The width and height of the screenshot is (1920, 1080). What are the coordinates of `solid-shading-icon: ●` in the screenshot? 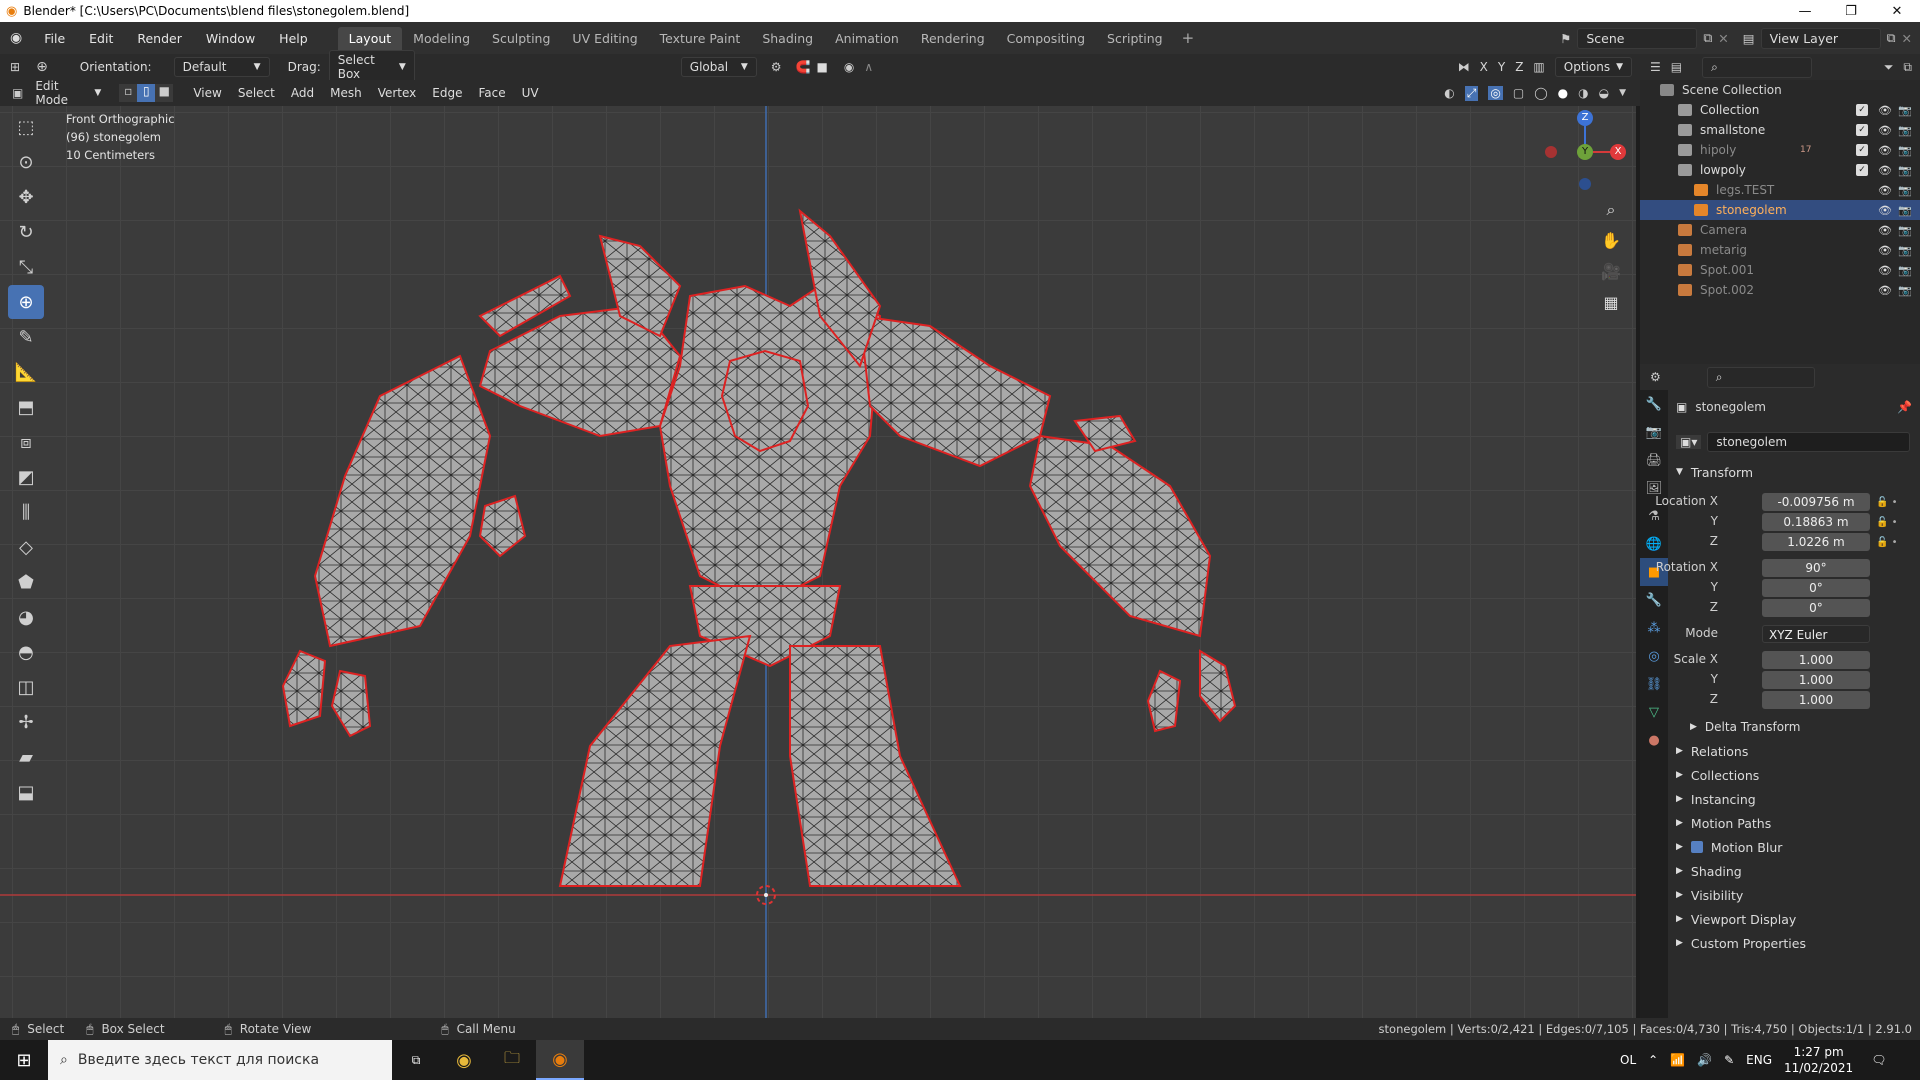 It's located at (1563, 93).